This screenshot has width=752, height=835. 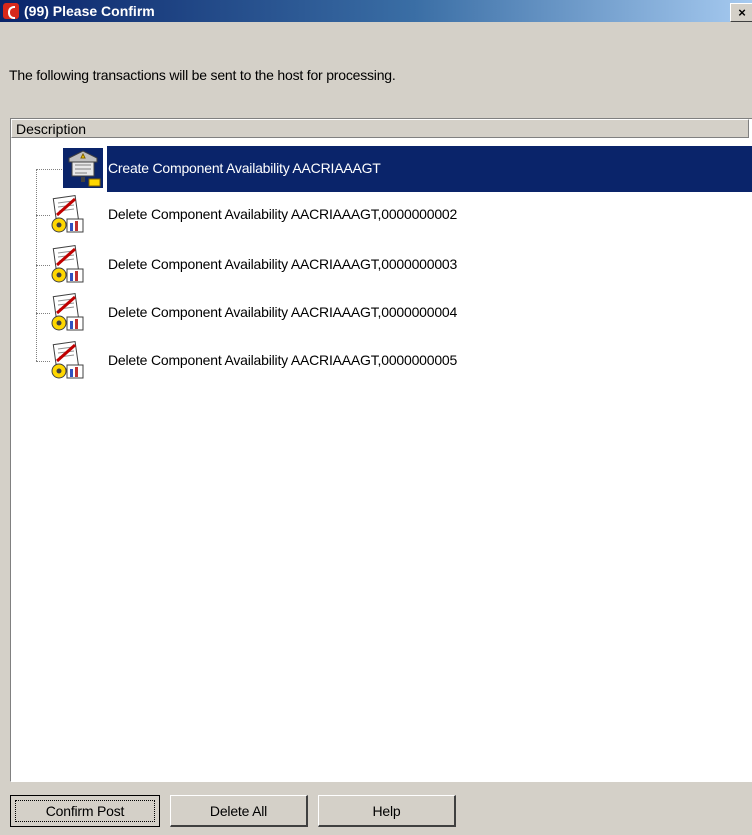 I want to click on confirm-post-button: Confirm Post, so click(x=85, y=811).